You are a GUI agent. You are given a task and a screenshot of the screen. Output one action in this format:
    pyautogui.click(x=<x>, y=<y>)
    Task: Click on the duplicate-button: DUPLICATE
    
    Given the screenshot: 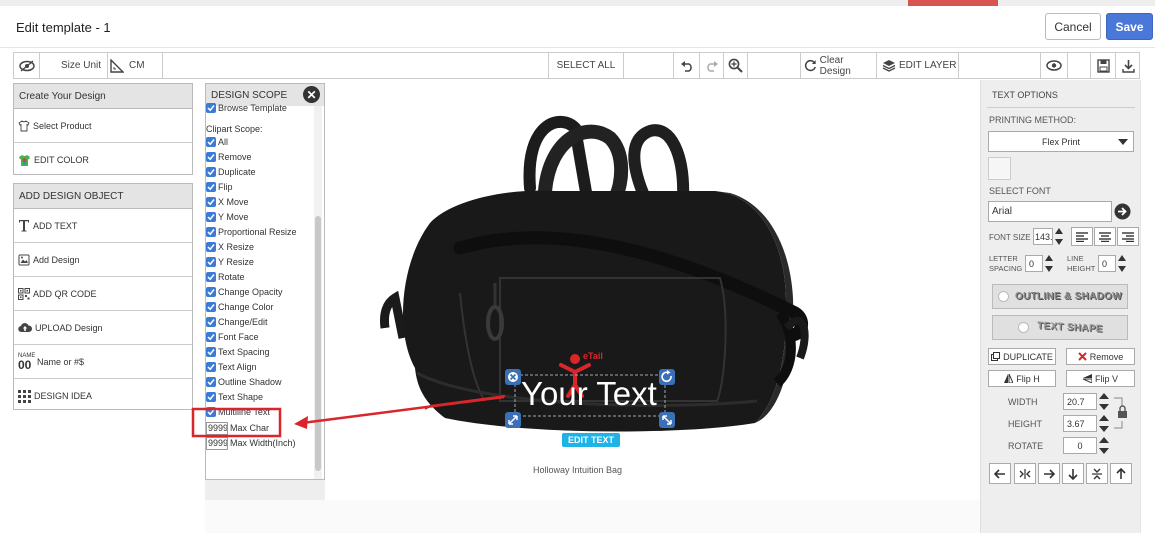 What is the action you would take?
    pyautogui.click(x=1022, y=356)
    